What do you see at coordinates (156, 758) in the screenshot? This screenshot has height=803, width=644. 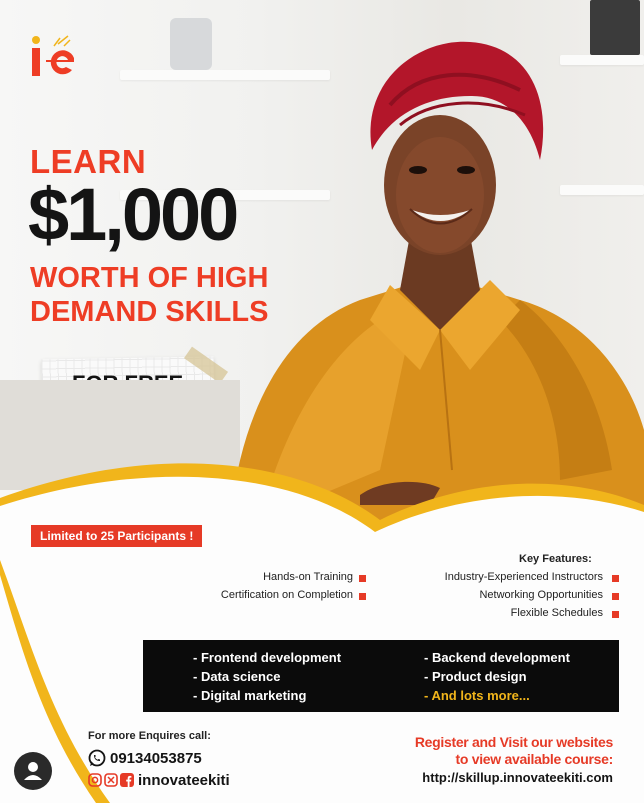 I see `phone-number: 09134053875` at bounding box center [156, 758].